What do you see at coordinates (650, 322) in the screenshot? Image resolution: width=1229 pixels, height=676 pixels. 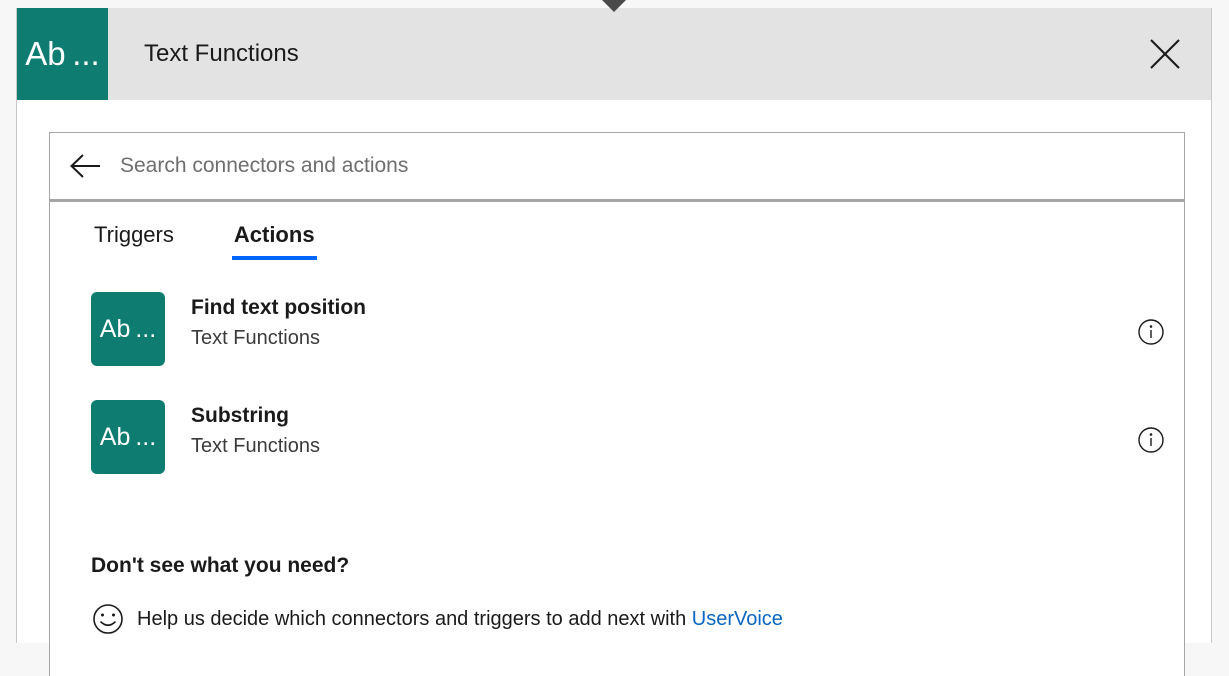 I see `list-item-text: Find text position Text Functions` at bounding box center [650, 322].